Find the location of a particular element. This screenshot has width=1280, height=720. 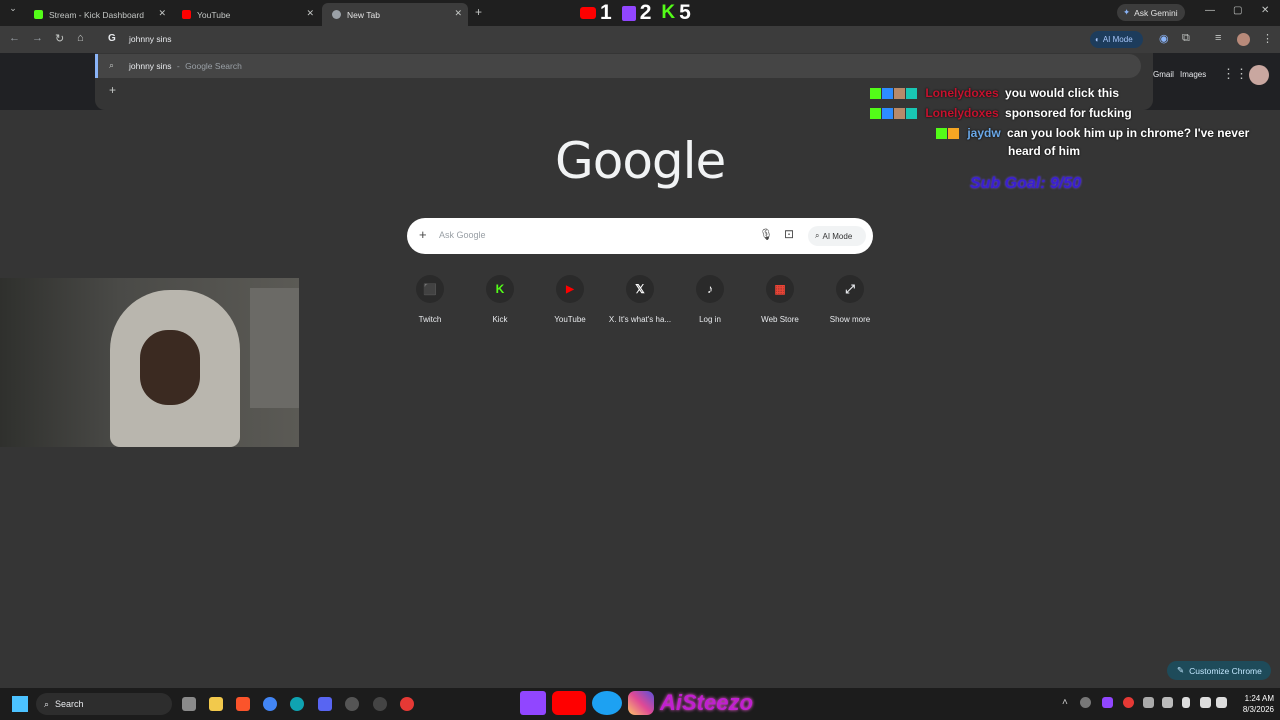

customize-chrome-button: ✎ Customize Chrome is located at coordinates (1219, 670).